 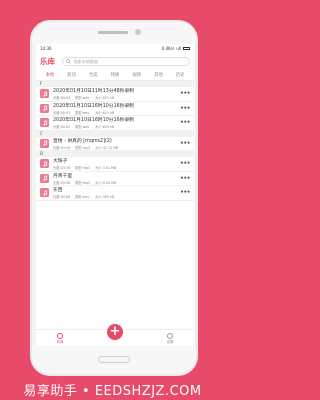 What do you see at coordinates (93, 75) in the screenshot?
I see `tab-2: 合成` at bounding box center [93, 75].